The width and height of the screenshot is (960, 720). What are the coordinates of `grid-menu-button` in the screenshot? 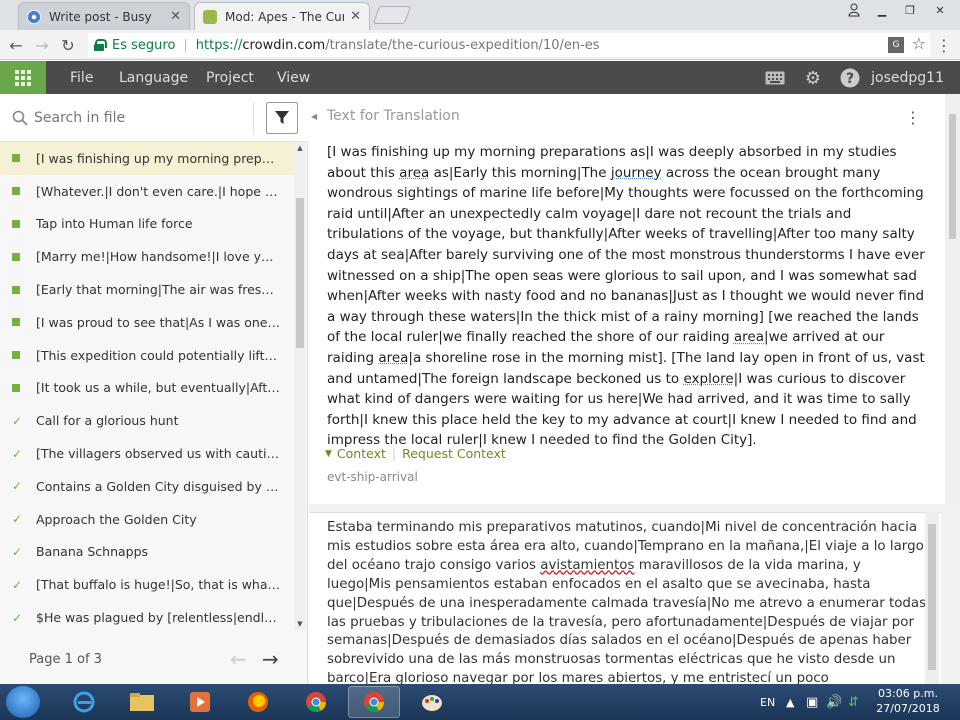 It's located at (23, 77).